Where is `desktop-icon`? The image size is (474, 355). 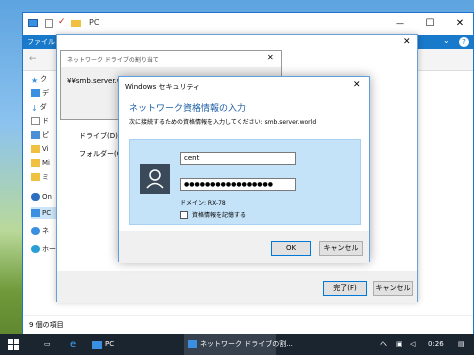
desktop-icon is located at coordinates (35, 93).